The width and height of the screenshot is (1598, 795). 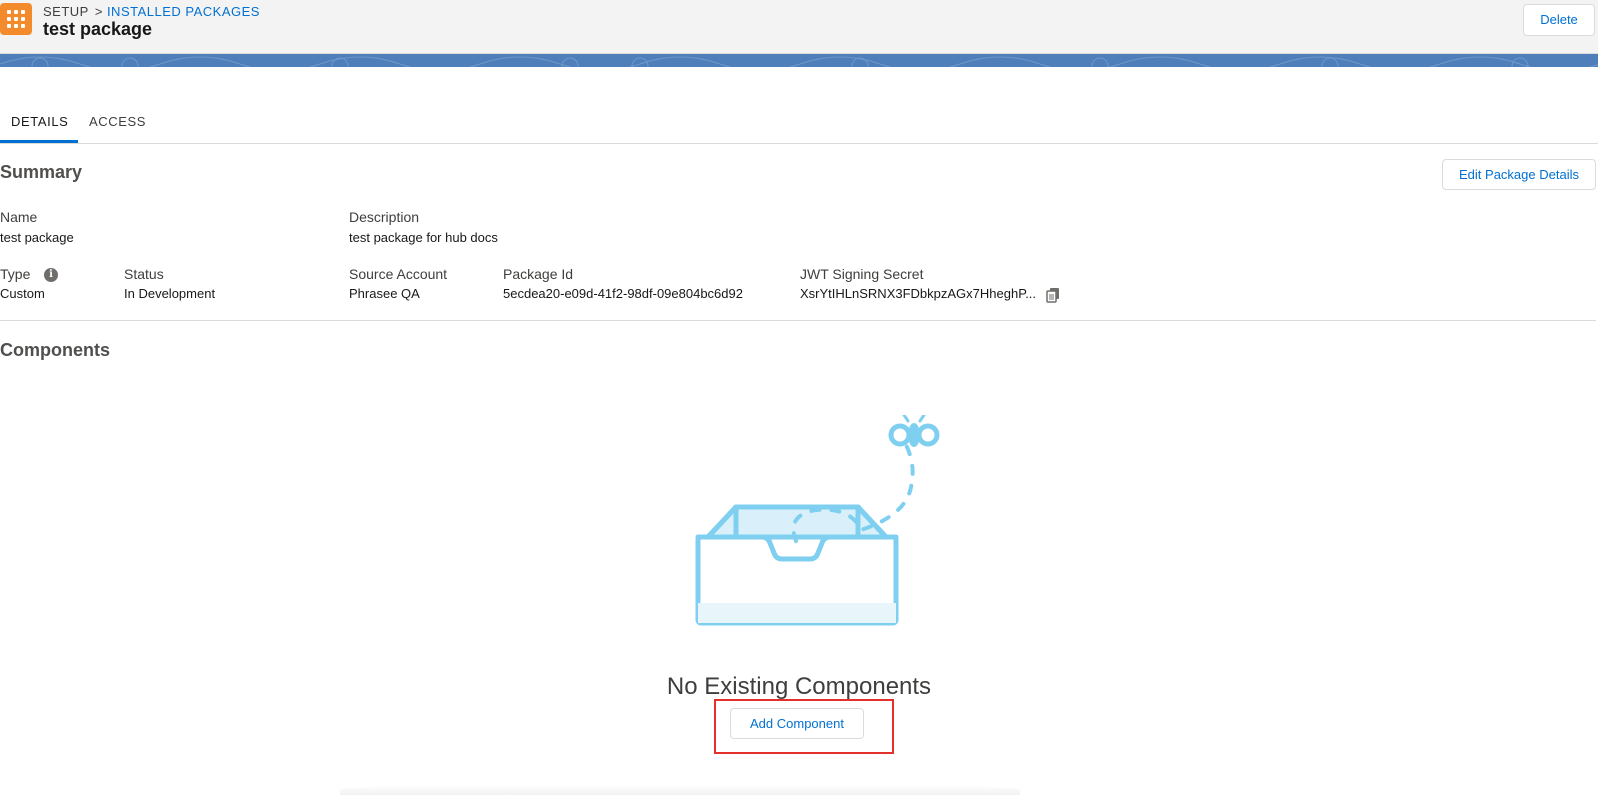 What do you see at coordinates (398, 274) in the screenshot?
I see `source-account-label: Source Account` at bounding box center [398, 274].